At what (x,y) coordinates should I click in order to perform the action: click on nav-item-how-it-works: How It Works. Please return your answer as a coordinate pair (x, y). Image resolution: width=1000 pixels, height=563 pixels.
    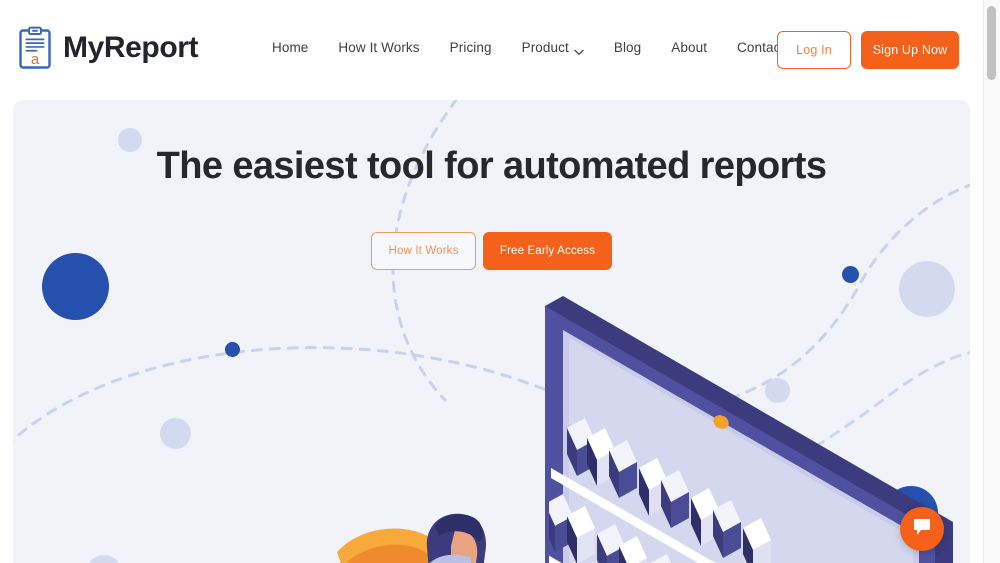
    Looking at the image, I should click on (378, 47).